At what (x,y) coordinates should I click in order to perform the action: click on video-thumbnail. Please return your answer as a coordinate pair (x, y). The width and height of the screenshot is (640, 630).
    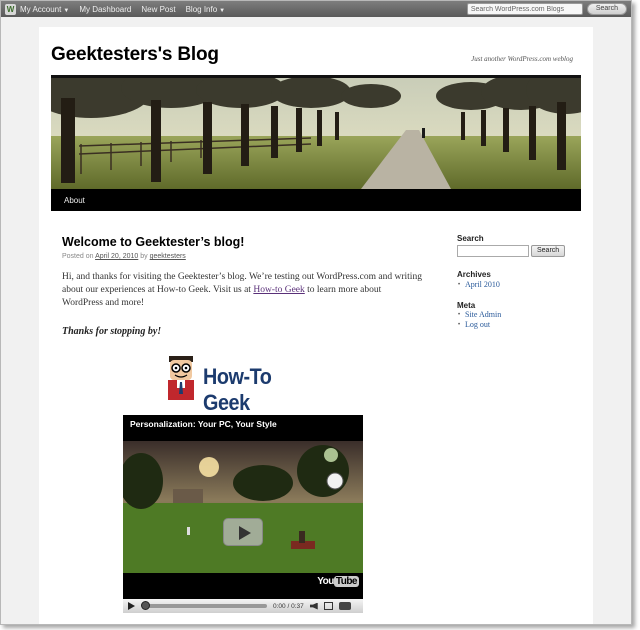
    Looking at the image, I should click on (241, 507).